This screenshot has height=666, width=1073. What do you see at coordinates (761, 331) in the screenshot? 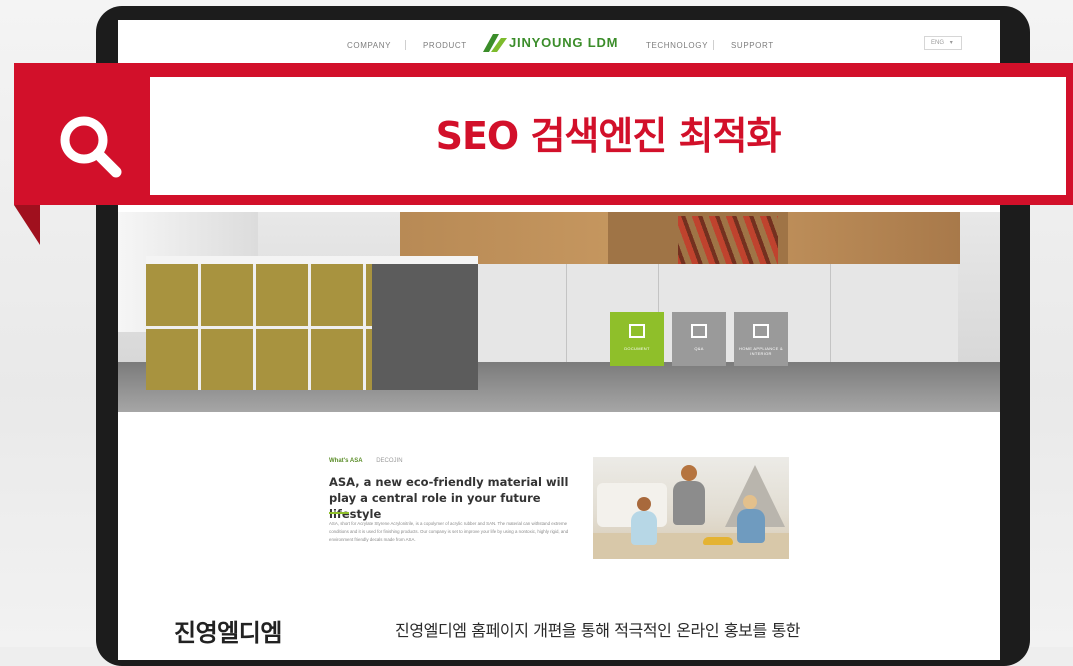
I see `appliance-icon` at bounding box center [761, 331].